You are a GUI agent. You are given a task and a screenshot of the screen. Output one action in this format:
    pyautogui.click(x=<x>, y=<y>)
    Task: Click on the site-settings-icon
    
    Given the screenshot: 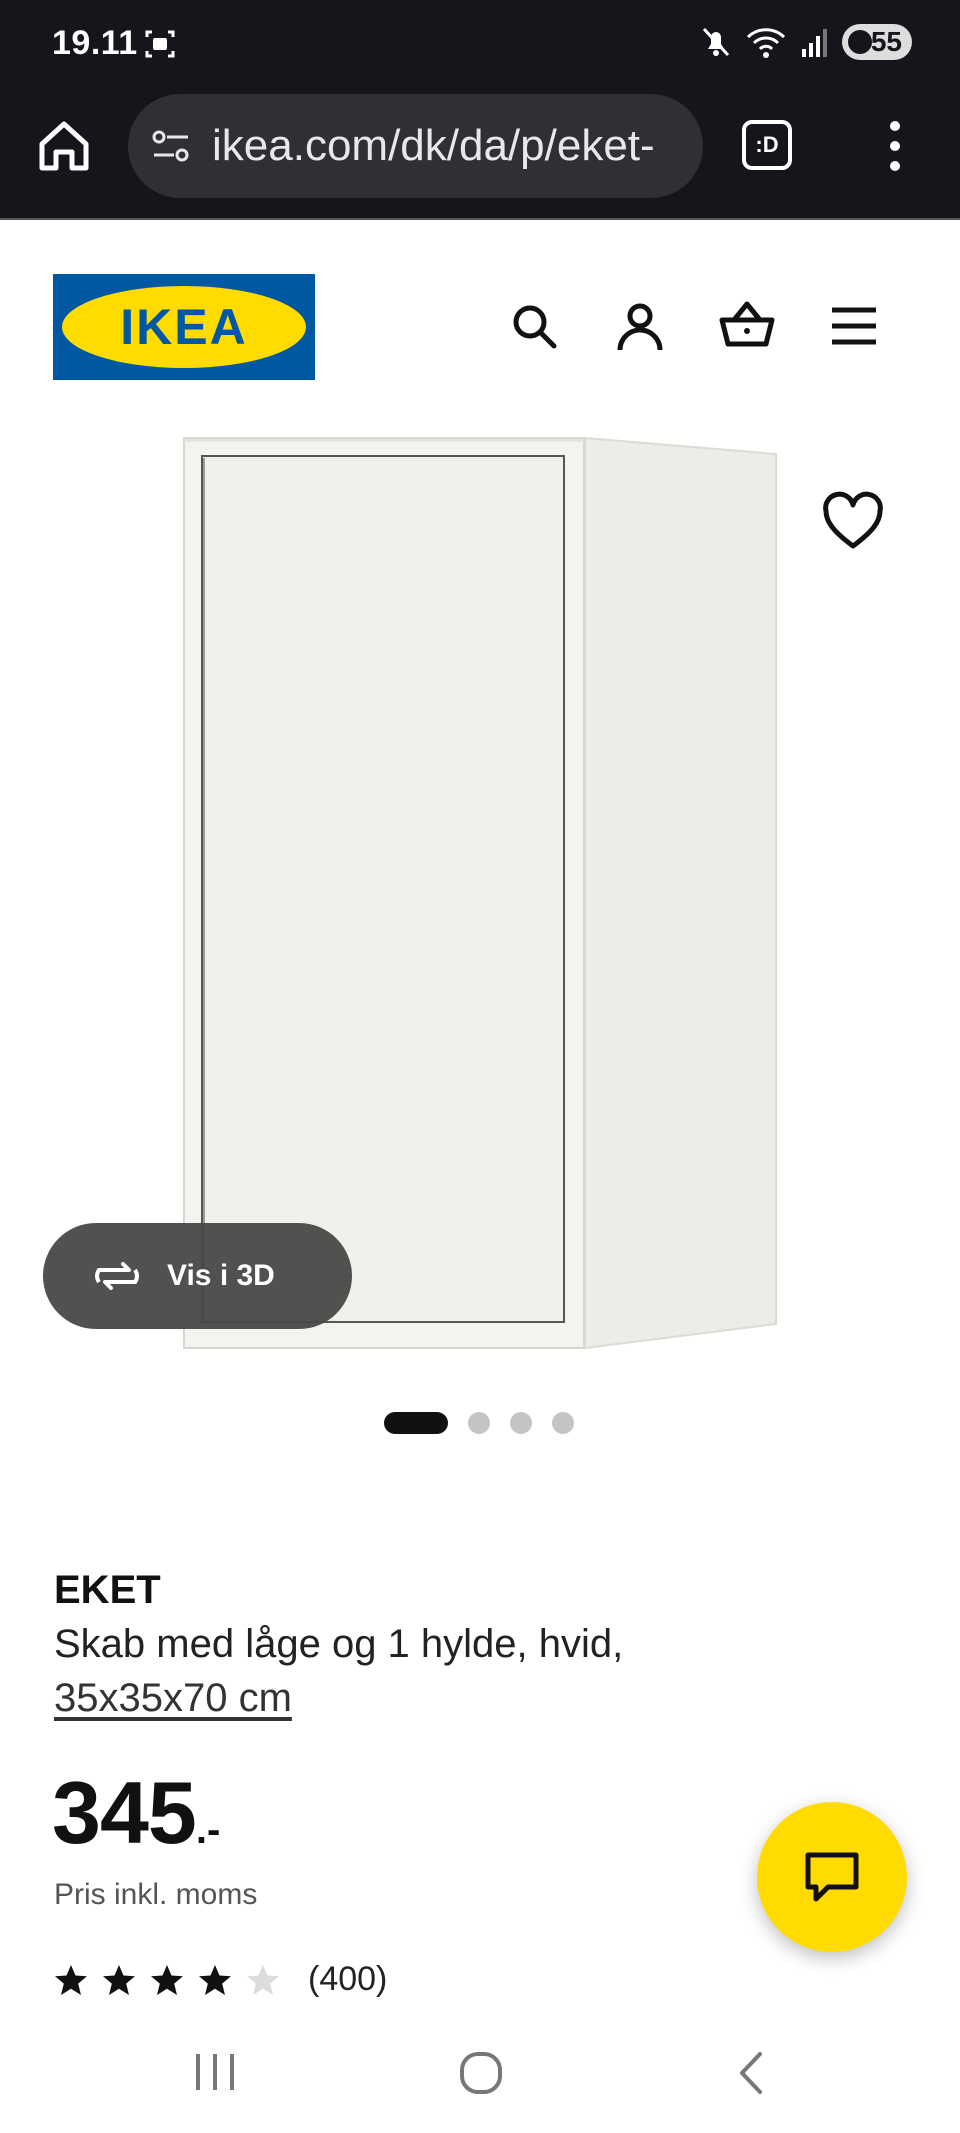 What is the action you would take?
    pyautogui.click(x=171, y=146)
    